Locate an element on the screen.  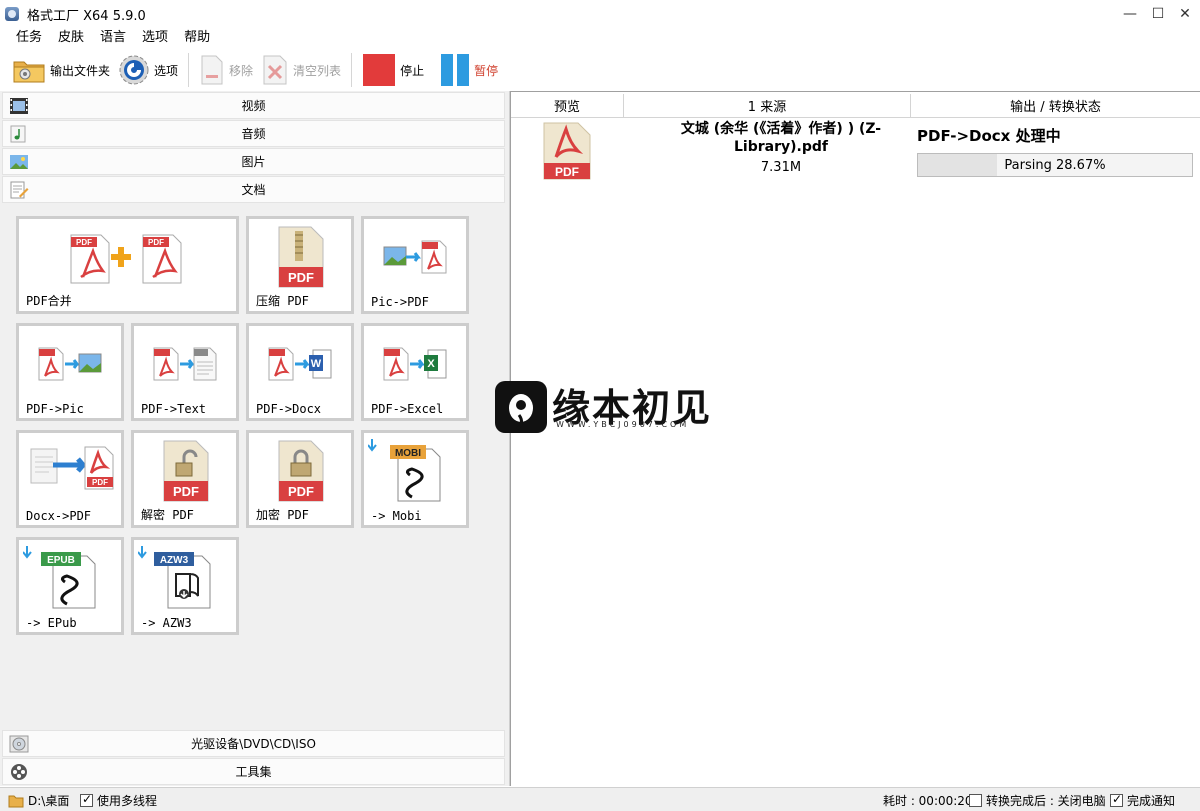
pause-label: 暂停 is located at coordinates (486, 70).